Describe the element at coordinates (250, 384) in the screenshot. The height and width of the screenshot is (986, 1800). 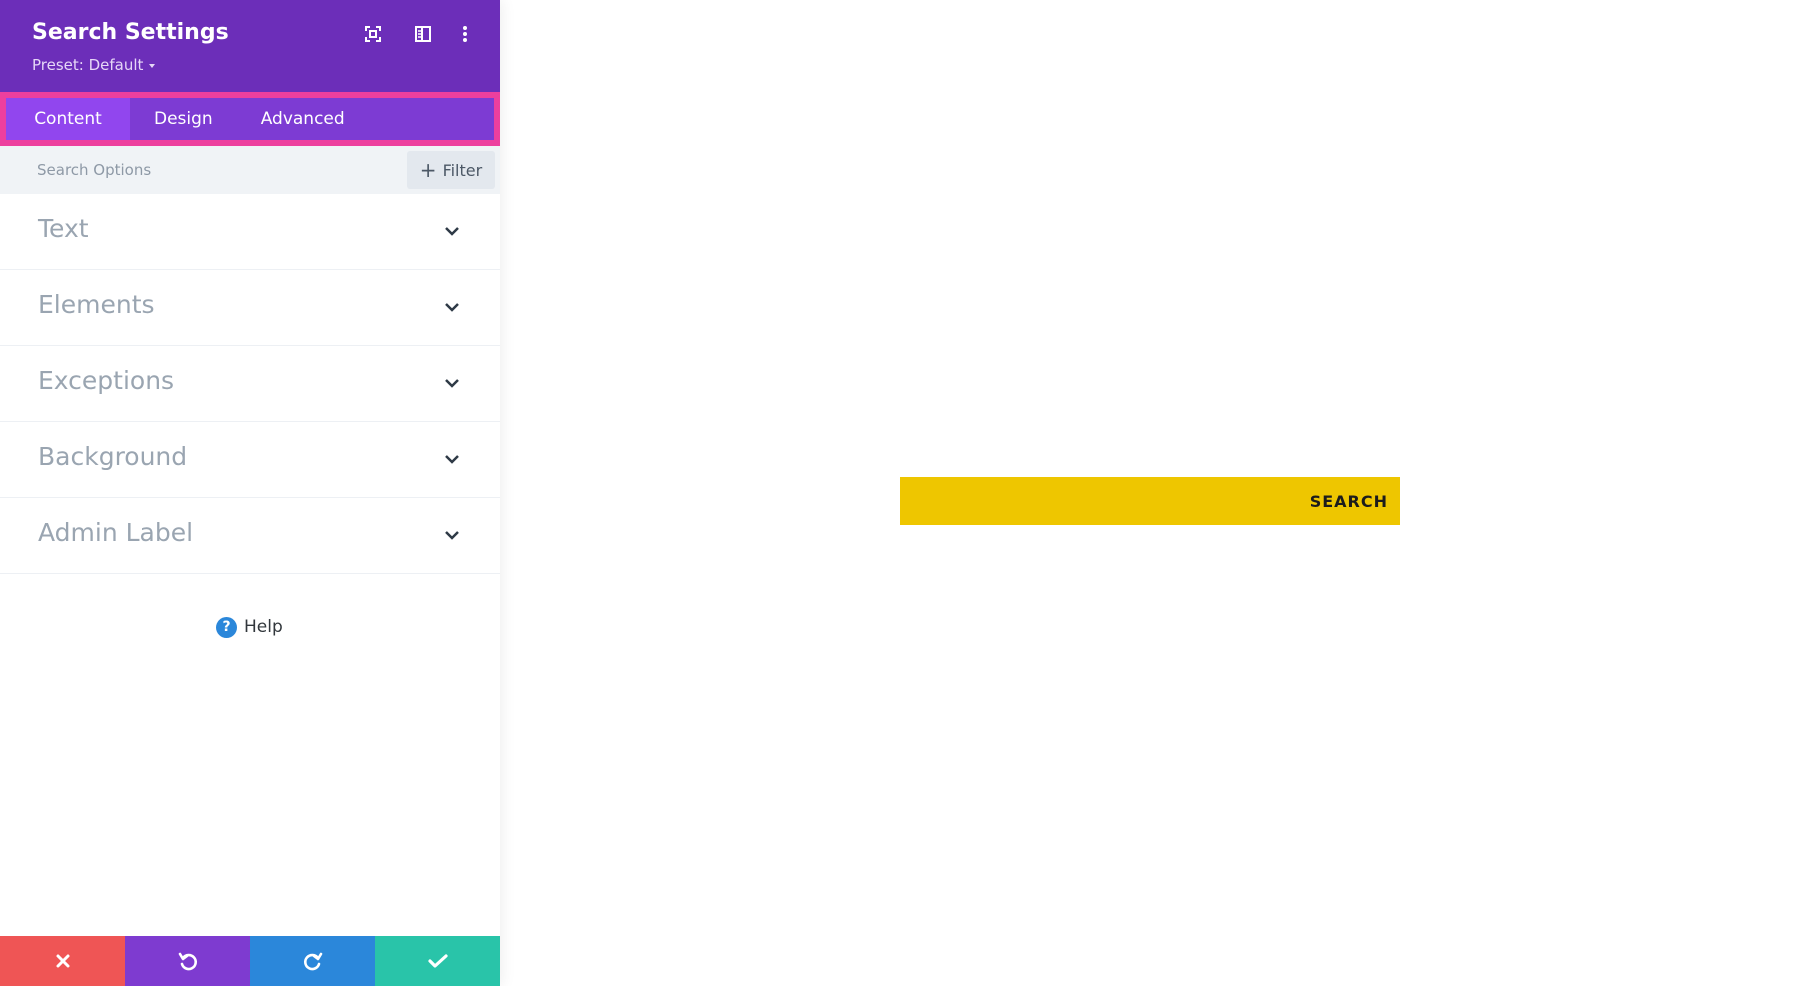
I see `section-exceptions: Exceptions` at that location.